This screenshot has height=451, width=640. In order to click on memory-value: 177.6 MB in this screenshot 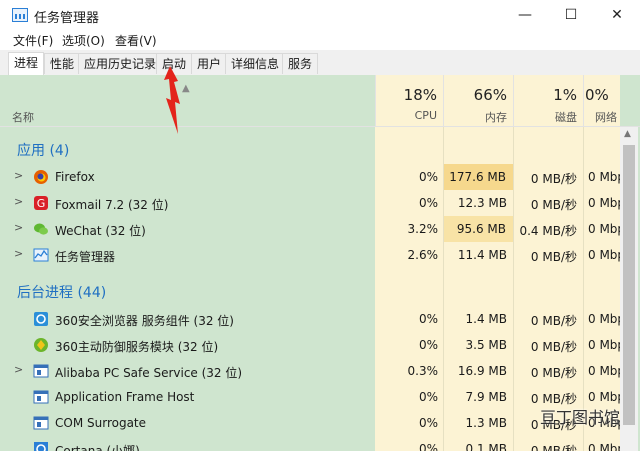, I will do `click(478, 177)`.